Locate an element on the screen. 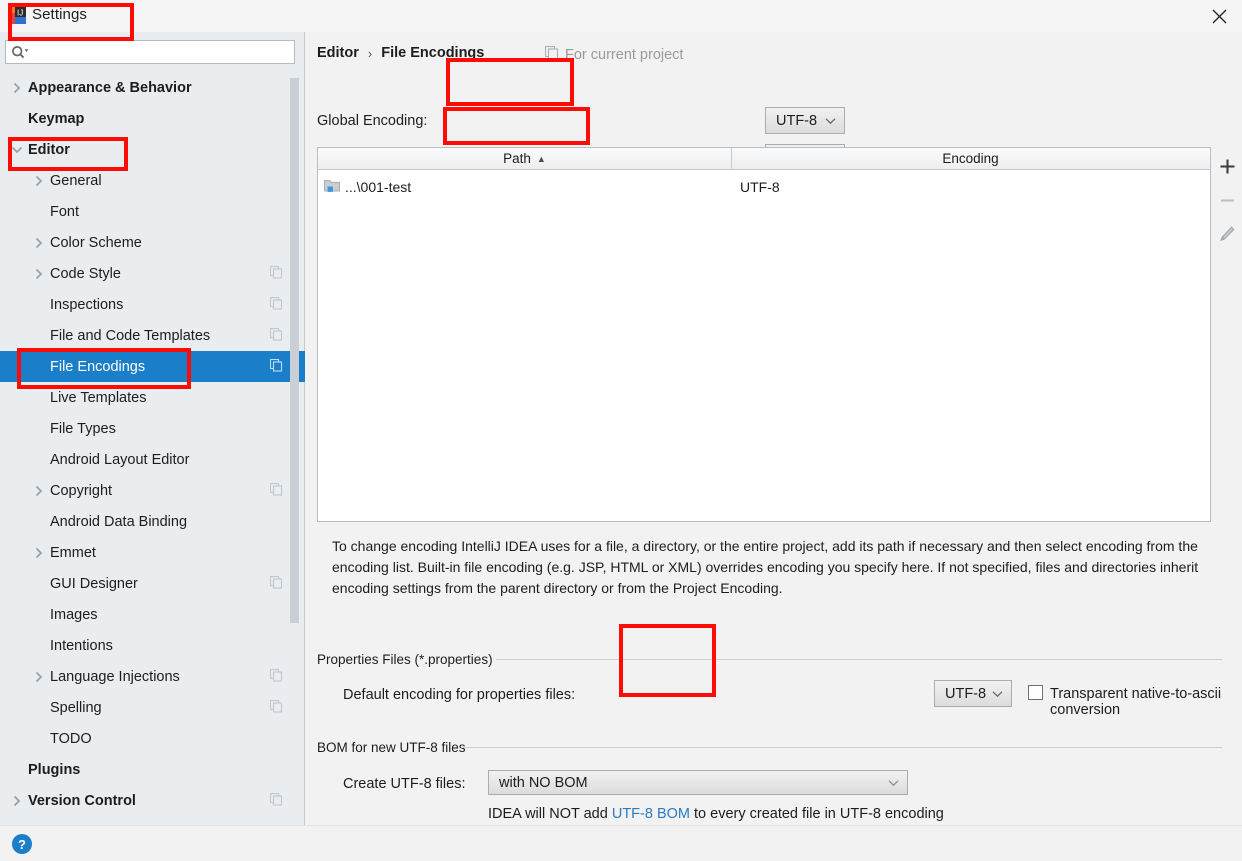 The image size is (1242, 861). sidebar-item-file-types: File Types is located at coordinates (152, 428).